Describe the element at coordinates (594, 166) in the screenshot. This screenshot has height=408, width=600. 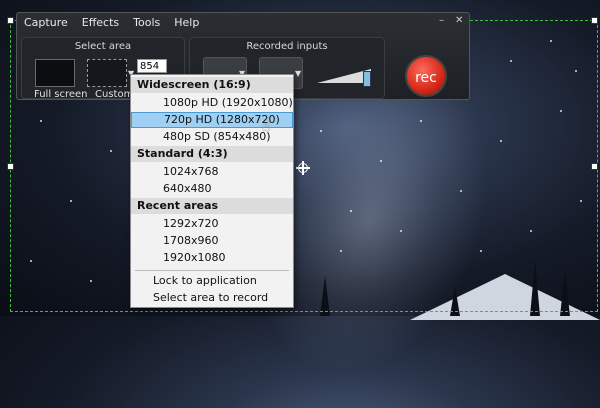
I see `resize-handle-middle-right` at that location.